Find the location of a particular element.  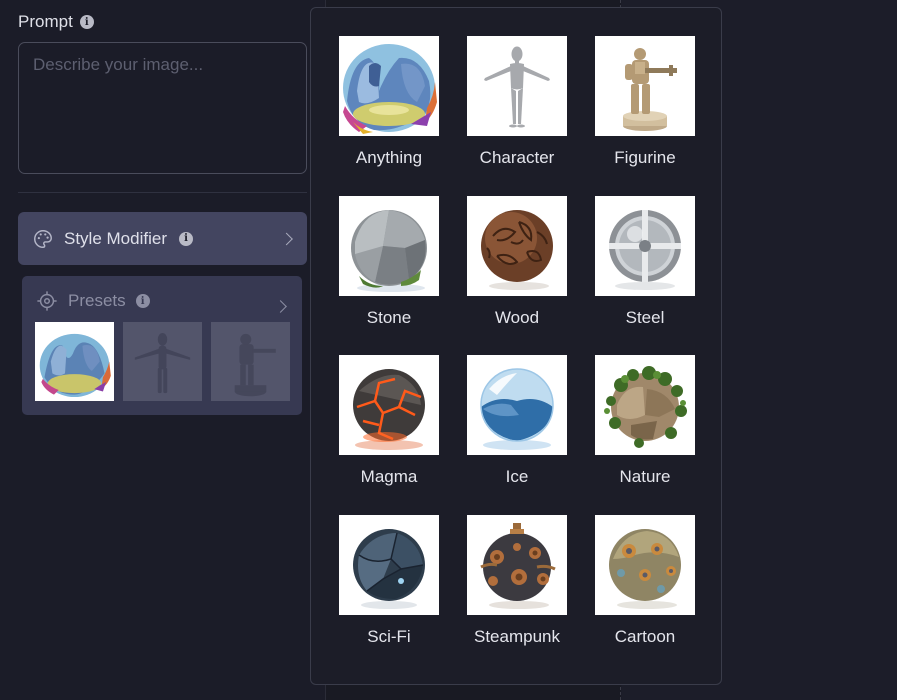

style-label: Character is located at coordinates (517, 157).